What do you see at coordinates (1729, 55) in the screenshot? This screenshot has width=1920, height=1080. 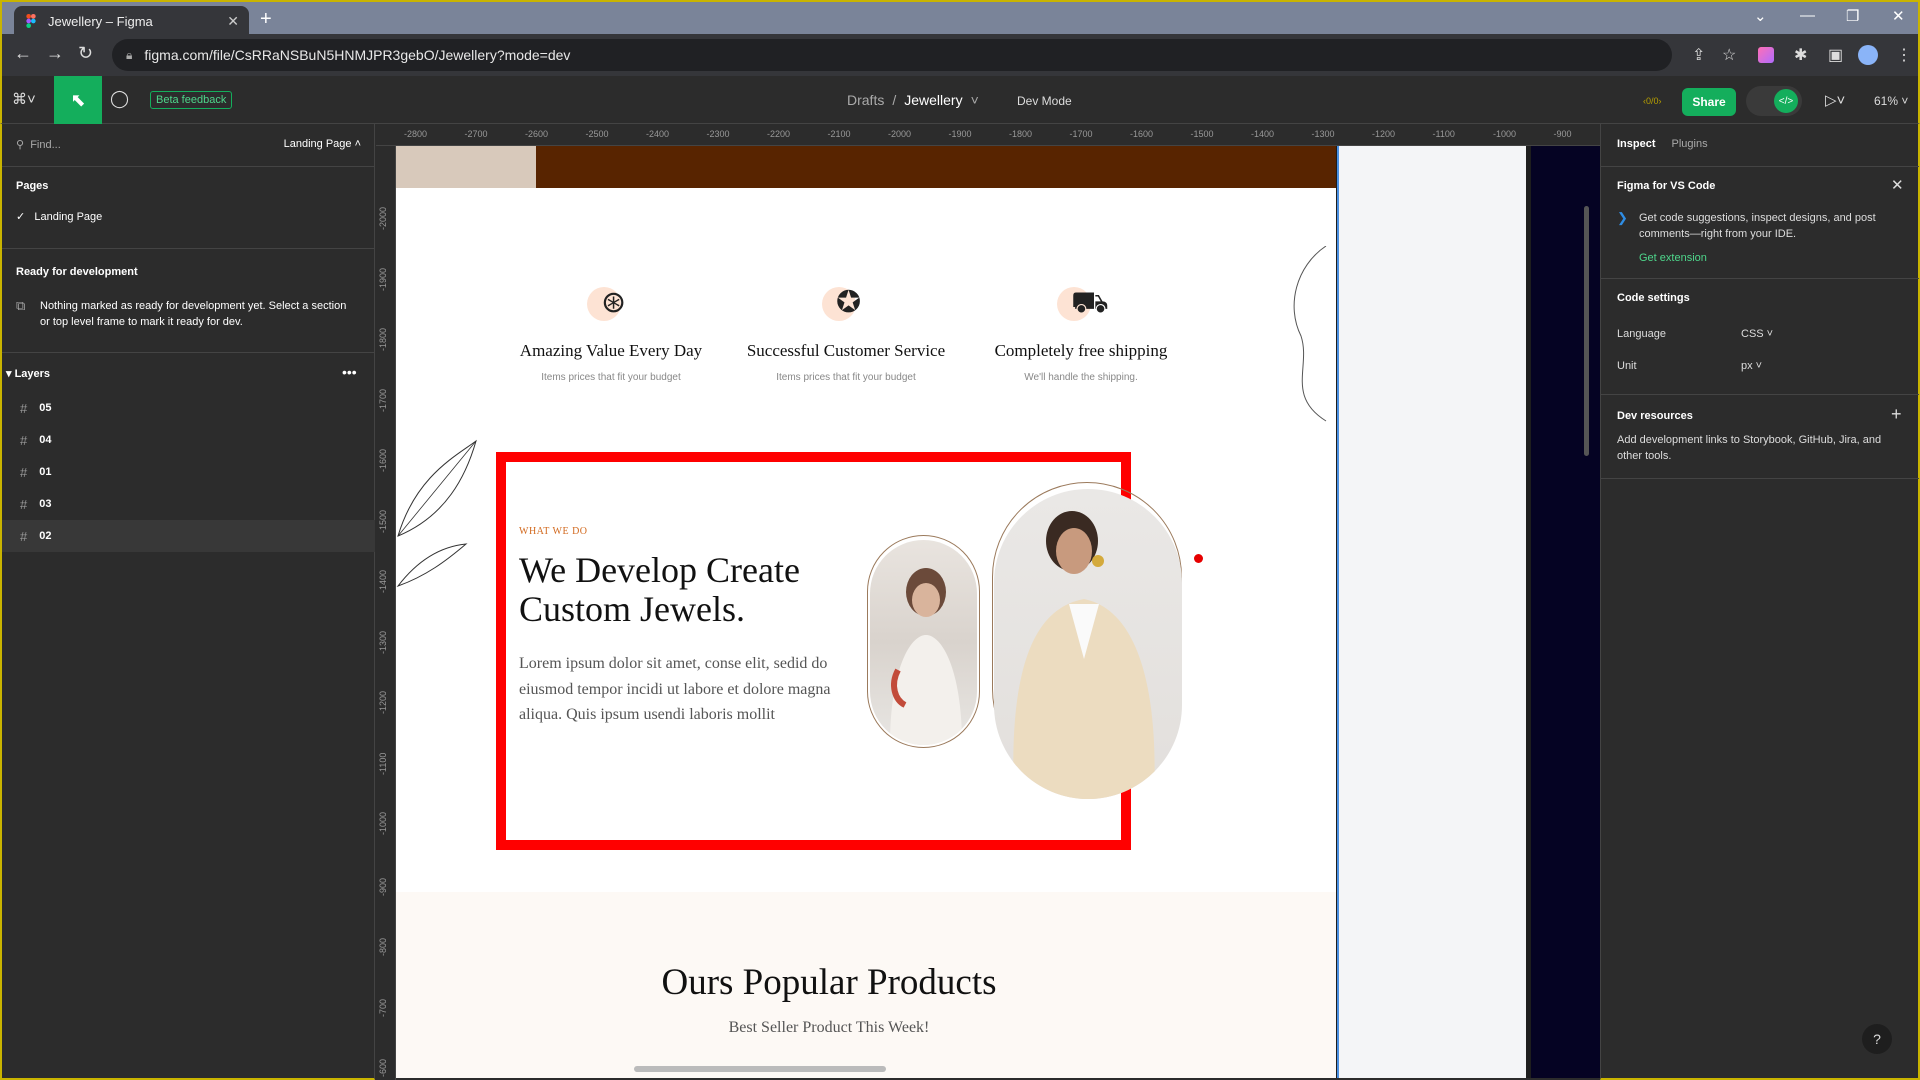 I see `bookmark-star-icon: ☆` at bounding box center [1729, 55].